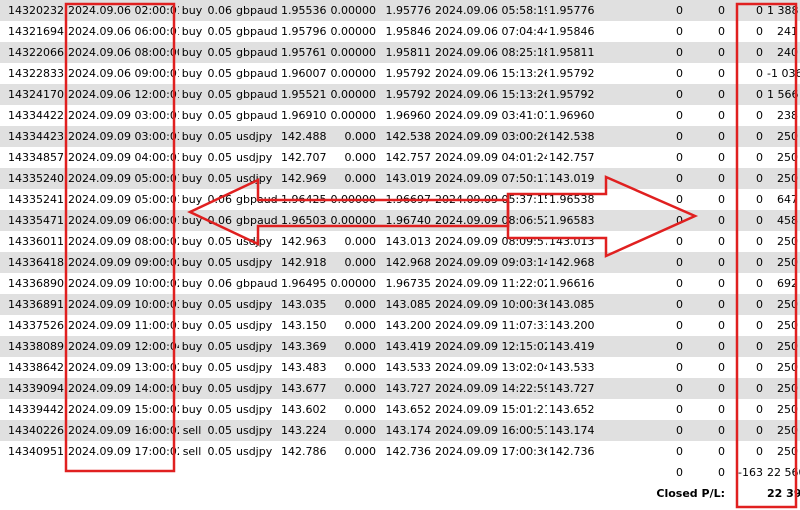 The width and height of the screenshot is (800, 510). I want to click on close-price-cell: 1.95792, so click(579, 94).